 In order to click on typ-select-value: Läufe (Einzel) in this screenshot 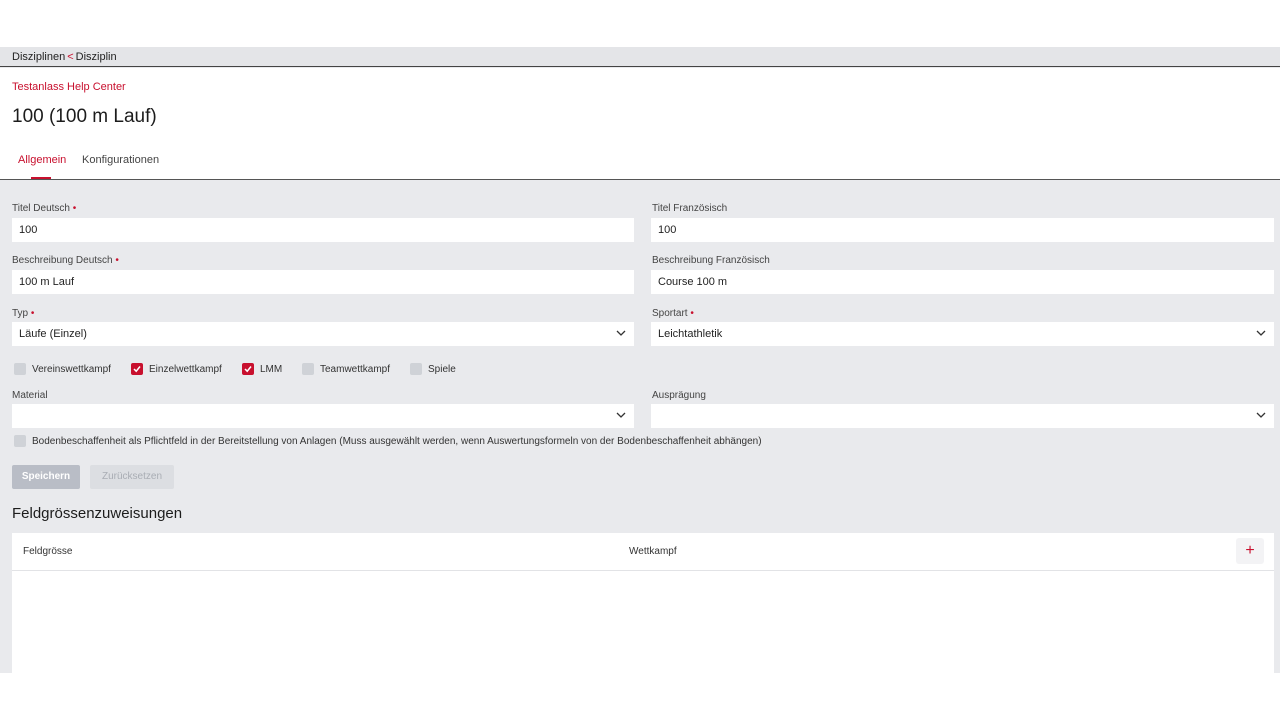, I will do `click(53, 334)`.